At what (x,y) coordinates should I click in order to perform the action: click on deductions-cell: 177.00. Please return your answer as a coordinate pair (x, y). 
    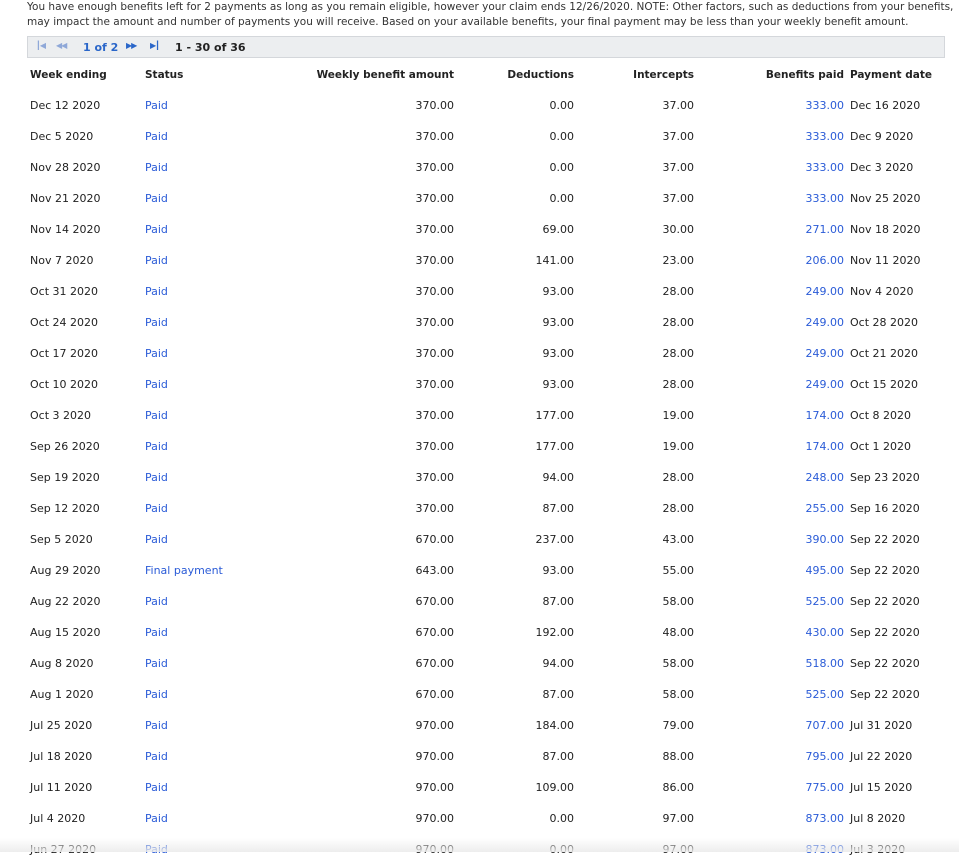
    Looking at the image, I should click on (555, 415).